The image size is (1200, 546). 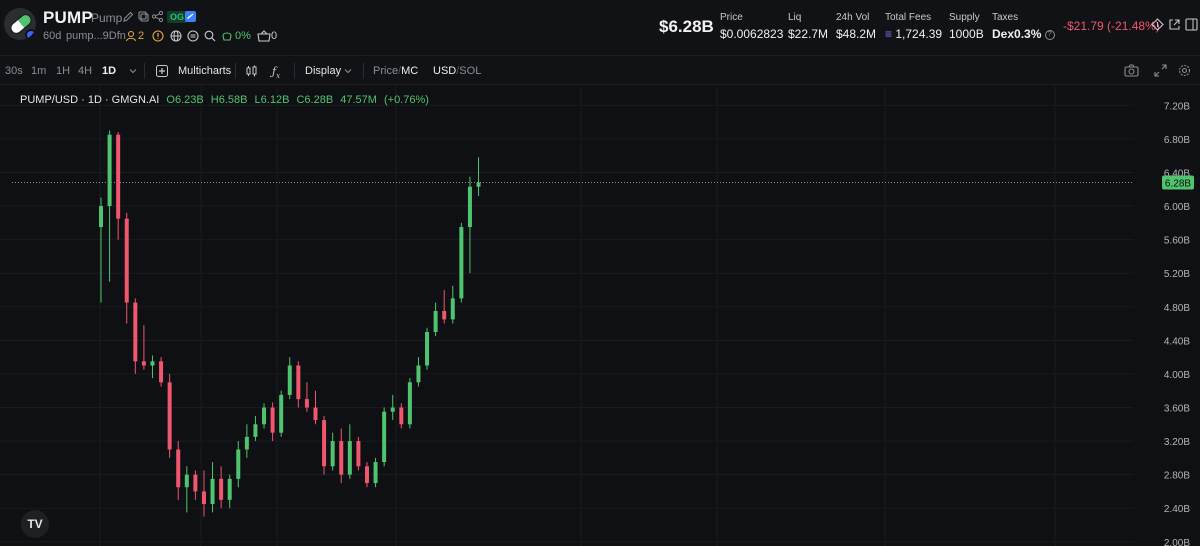 I want to click on display-button: Display, so click(x=323, y=71).